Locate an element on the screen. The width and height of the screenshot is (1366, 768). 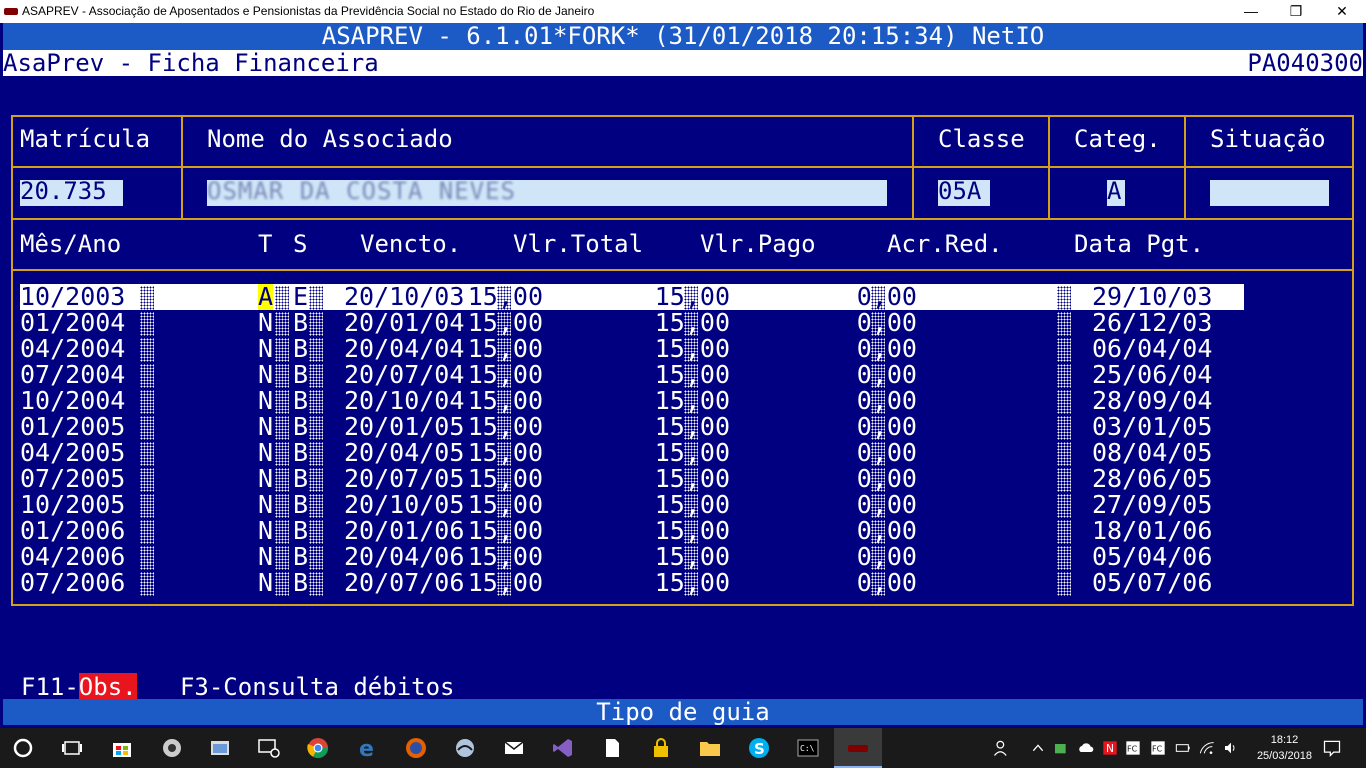
mail-icon is located at coordinates (514, 748).